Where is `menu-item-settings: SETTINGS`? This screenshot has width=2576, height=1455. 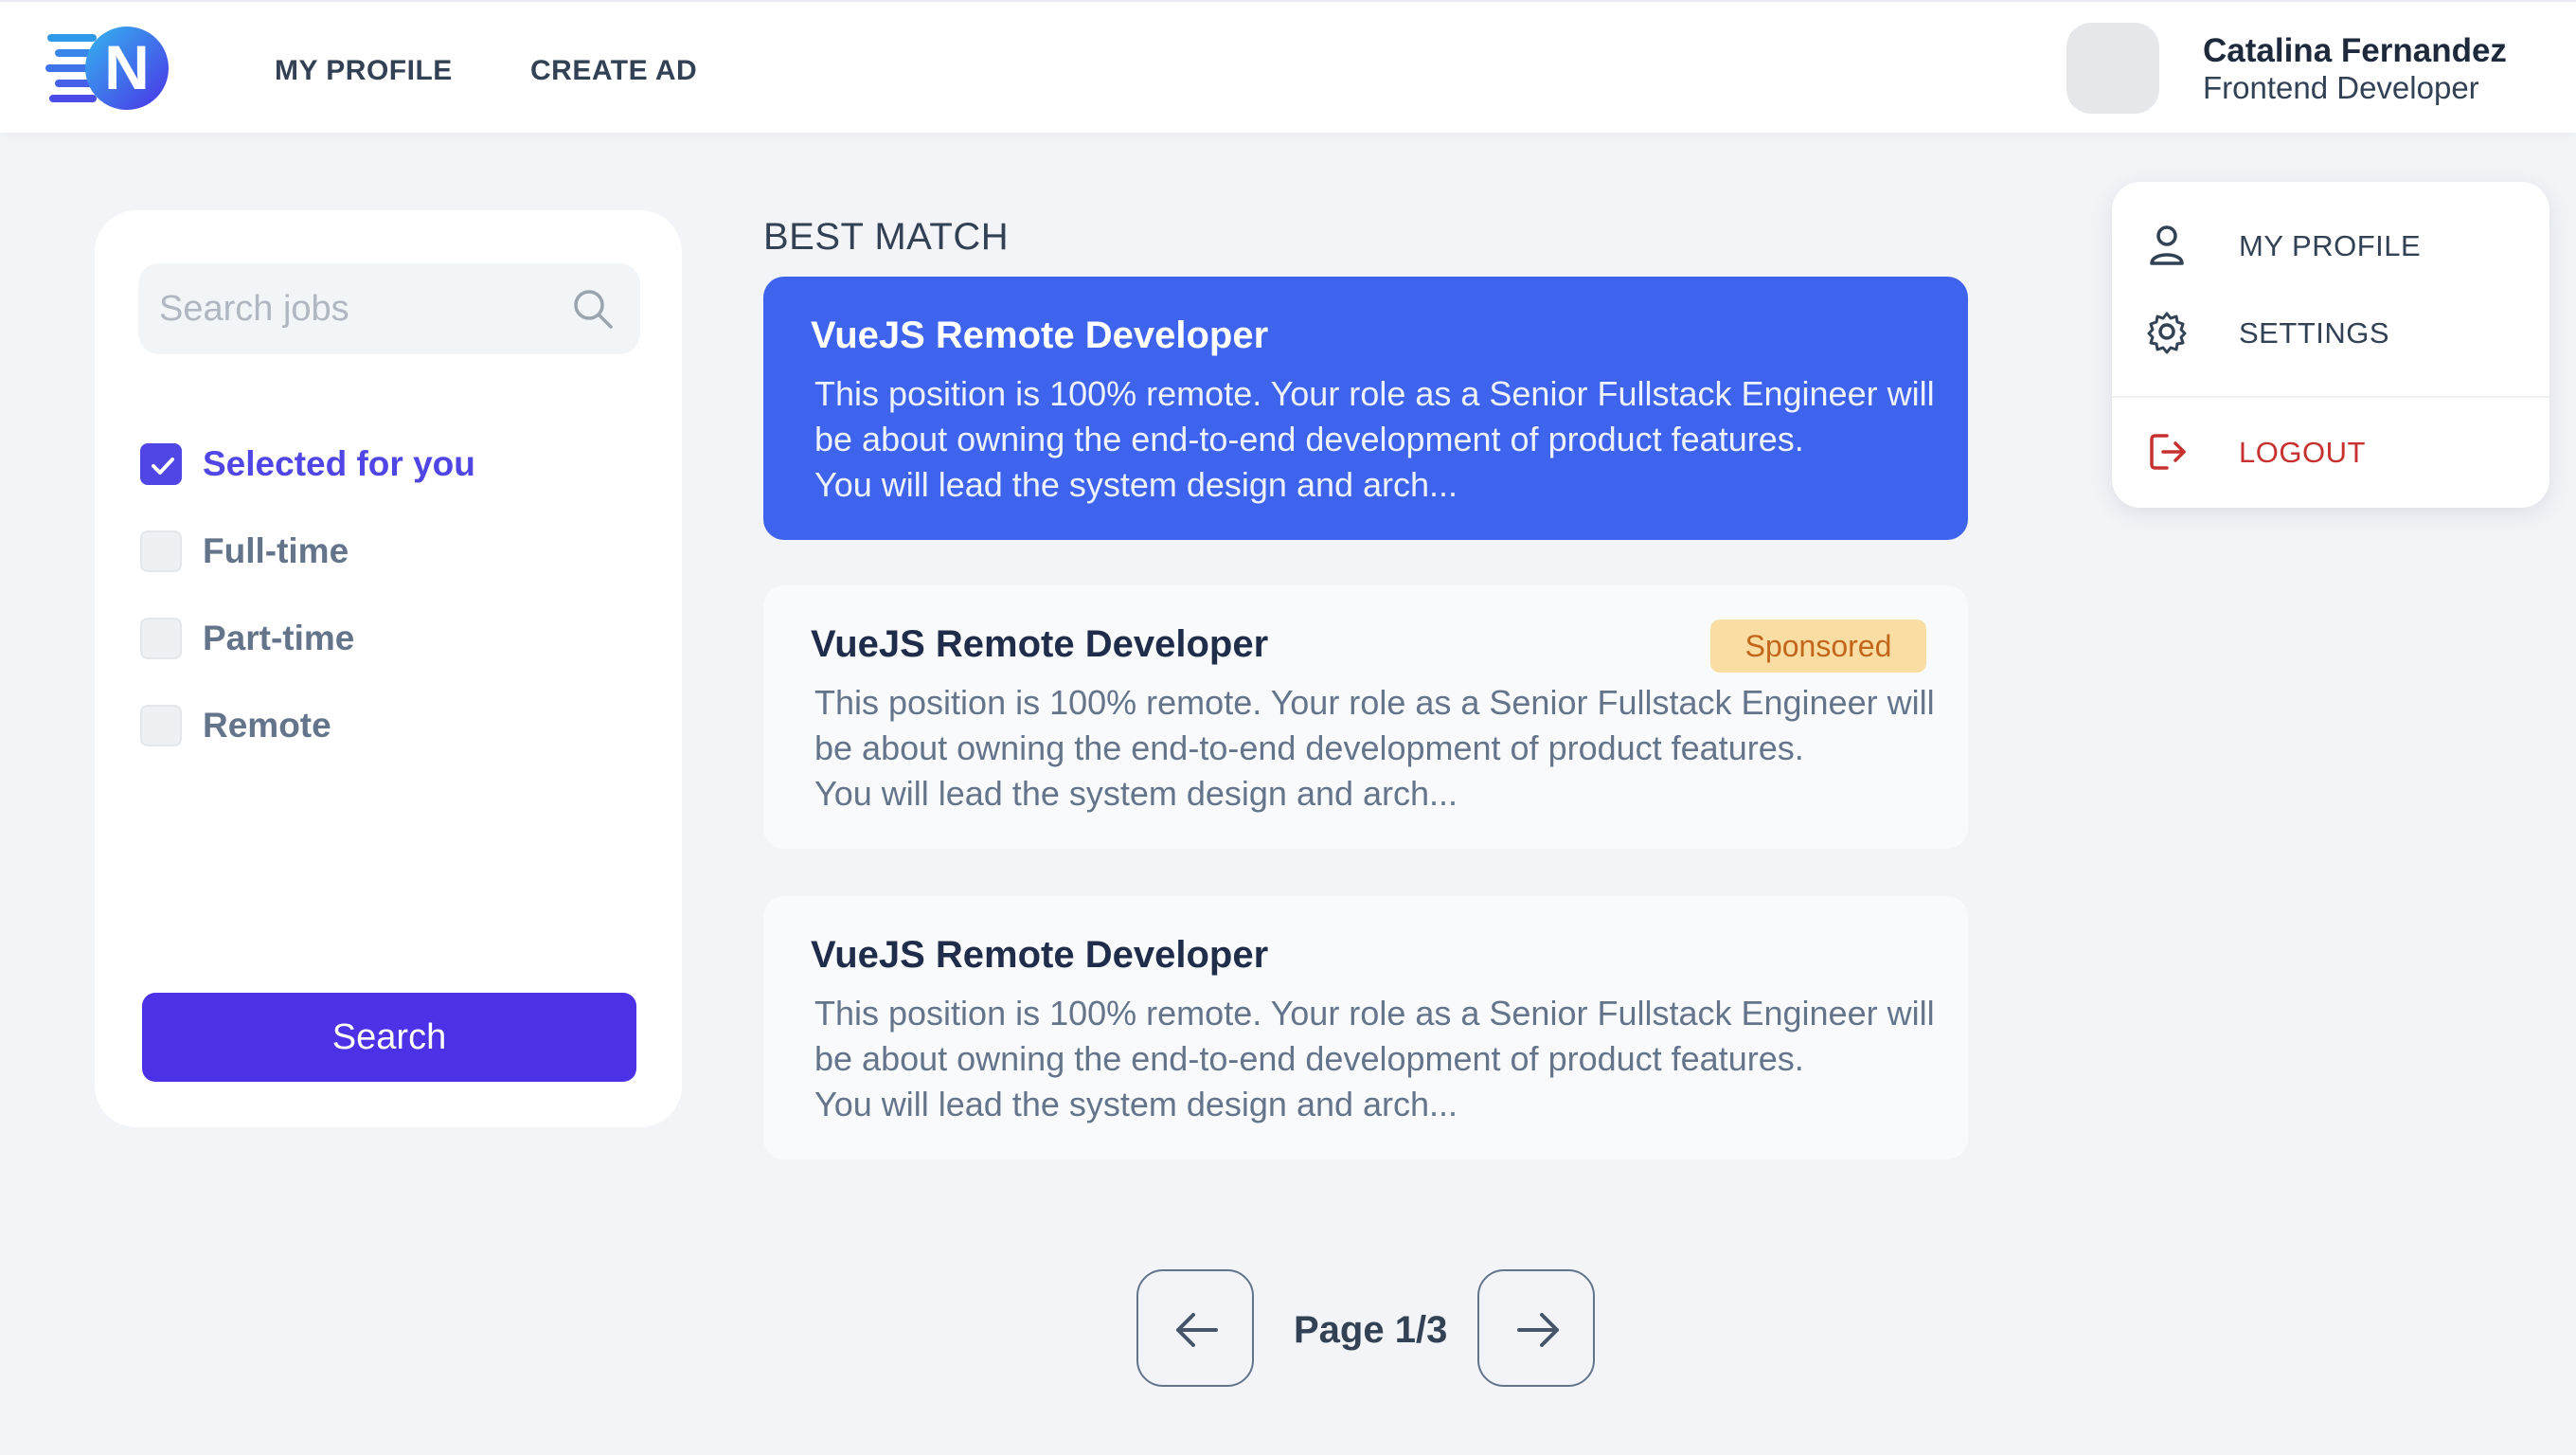 menu-item-settings: SETTINGS is located at coordinates (2335, 332).